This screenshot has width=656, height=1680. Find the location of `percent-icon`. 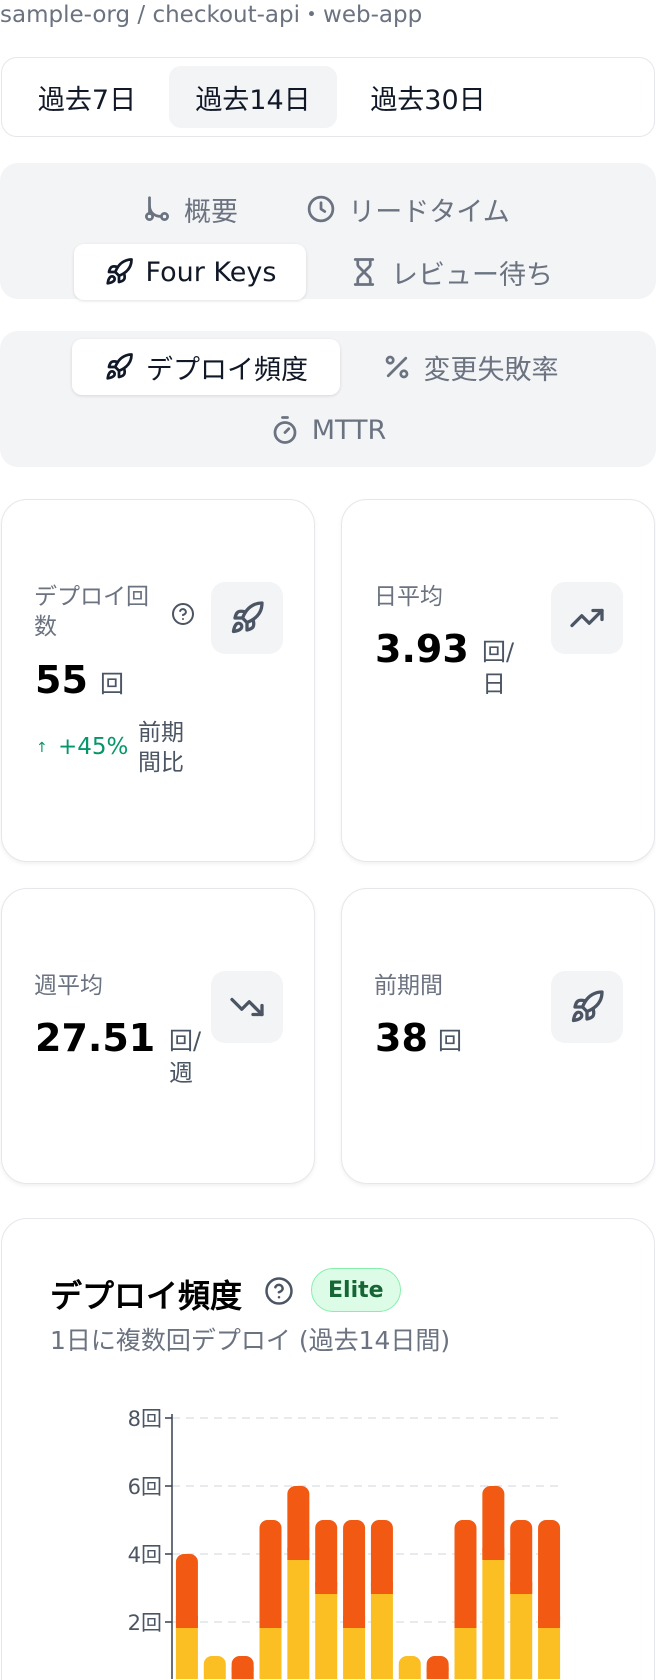

percent-icon is located at coordinates (396, 367).